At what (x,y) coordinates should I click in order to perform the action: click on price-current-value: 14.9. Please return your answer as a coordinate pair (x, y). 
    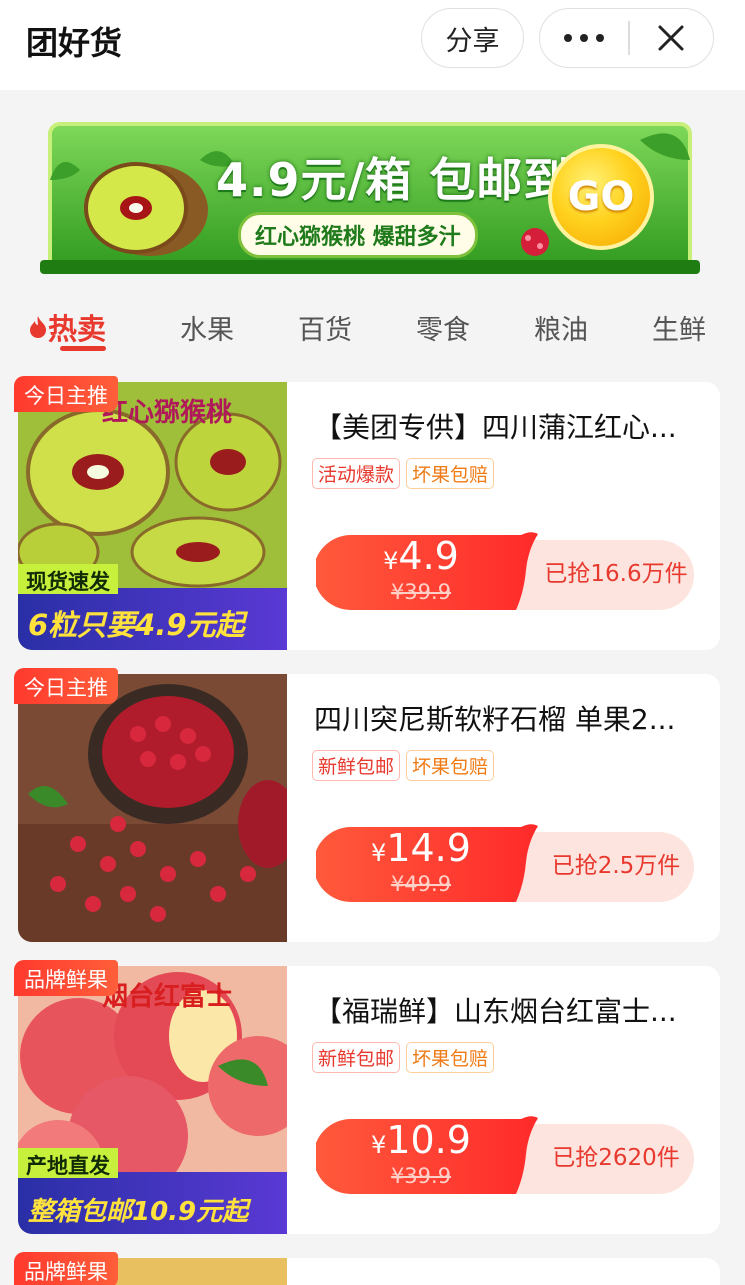
    Looking at the image, I should click on (428, 848).